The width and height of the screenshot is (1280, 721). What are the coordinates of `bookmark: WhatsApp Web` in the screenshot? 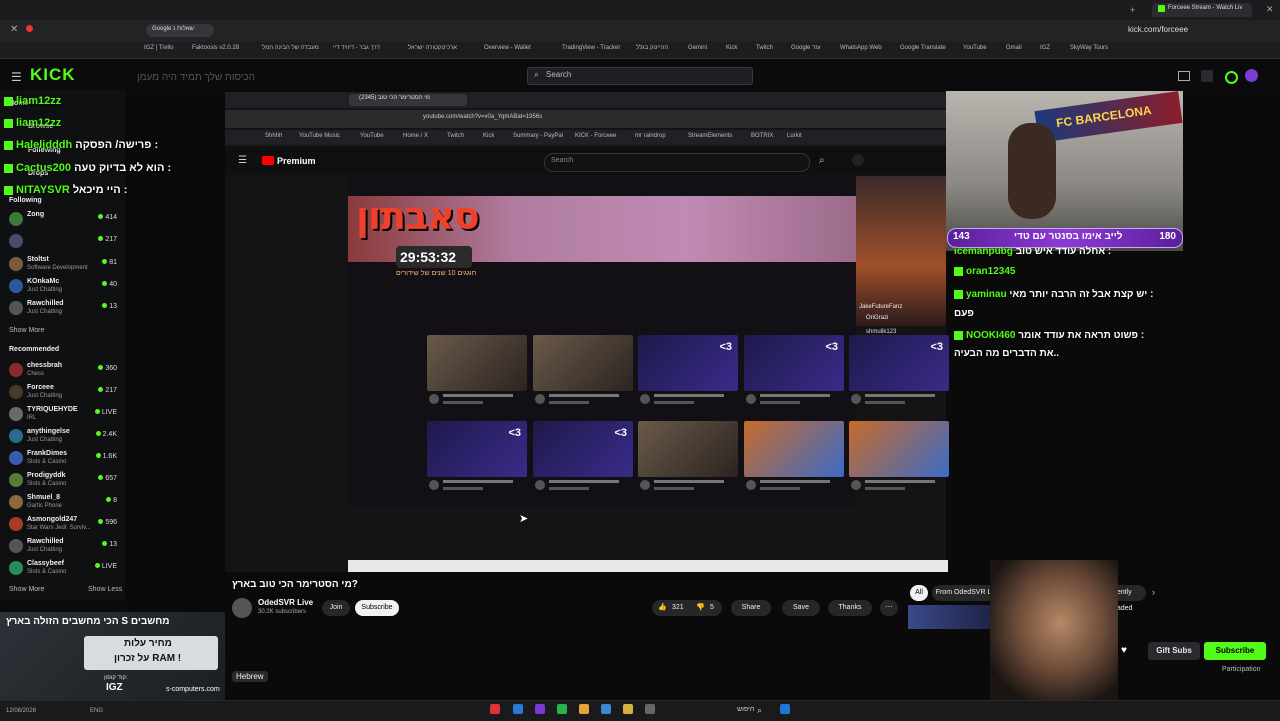 It's located at (861, 48).